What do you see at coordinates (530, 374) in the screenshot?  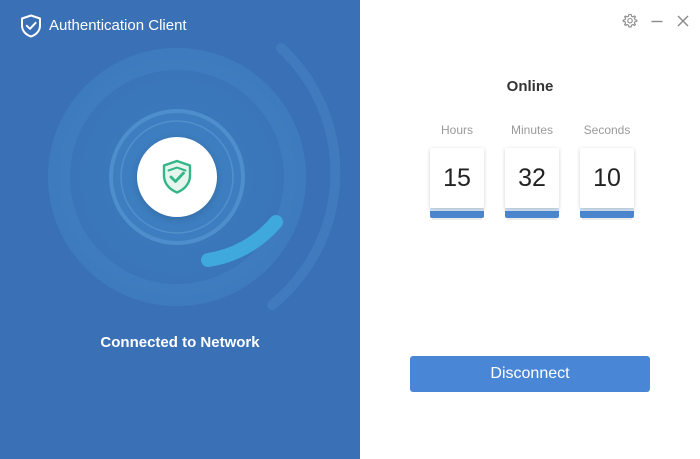 I see `disconnect-button: Disconnect` at bounding box center [530, 374].